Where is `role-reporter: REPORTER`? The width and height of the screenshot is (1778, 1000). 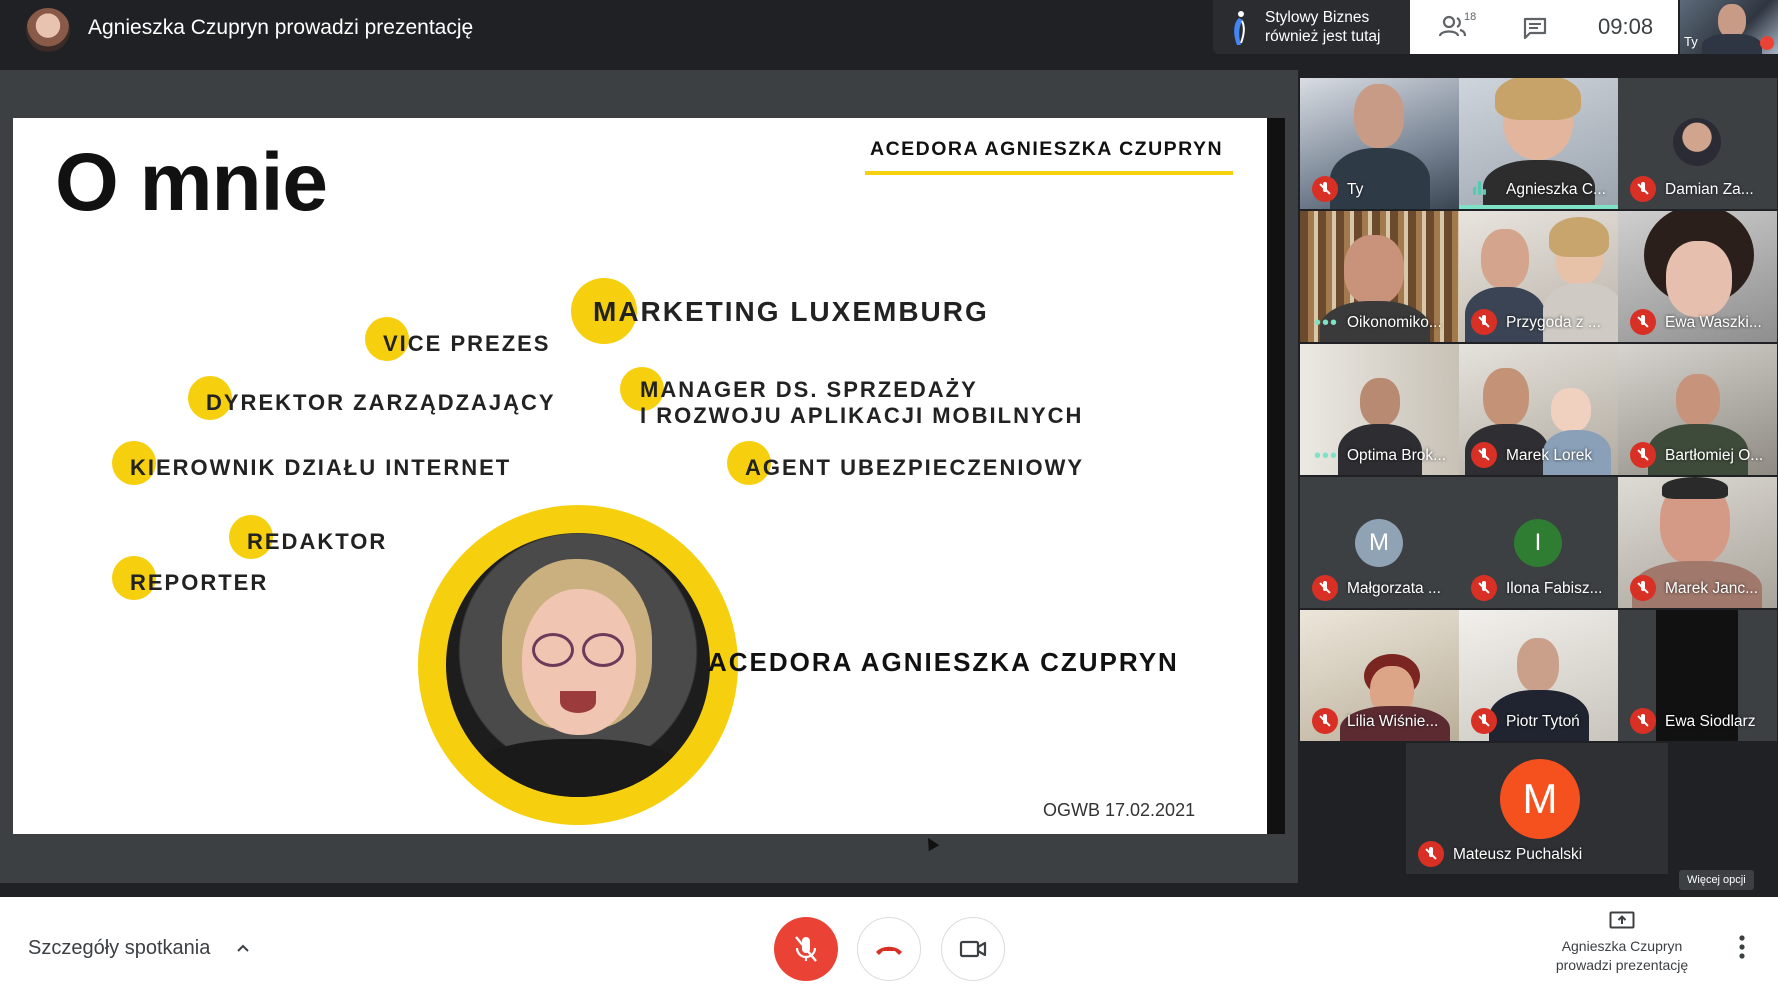
role-reporter: REPORTER is located at coordinates (190, 578).